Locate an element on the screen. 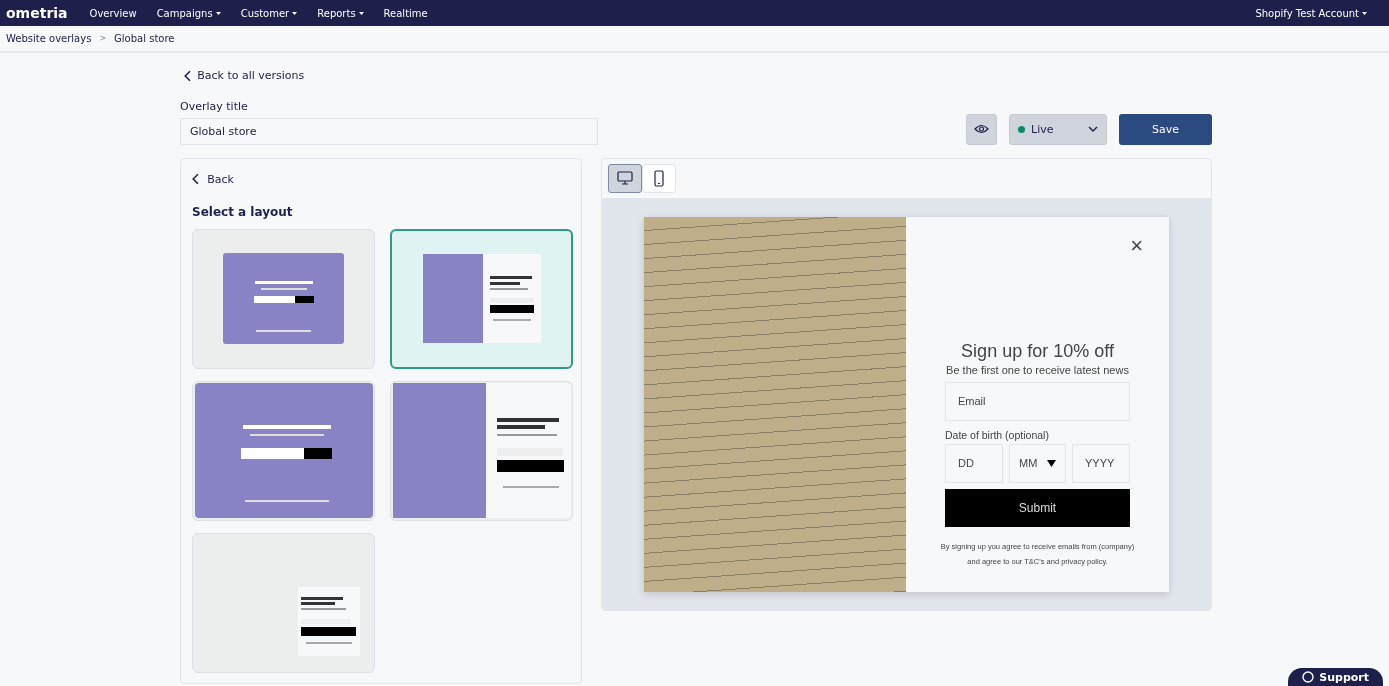 The width and height of the screenshot is (1389, 686). nav-menu-item: Overview is located at coordinates (113, 13).